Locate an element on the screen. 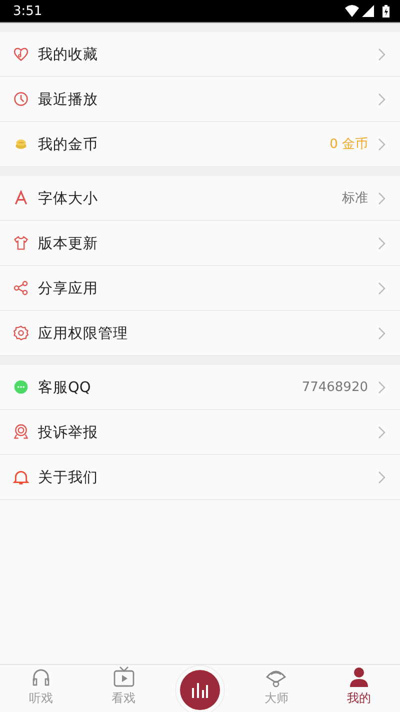 This screenshot has height=712, width=400. medal-icon is located at coordinates (21, 432).